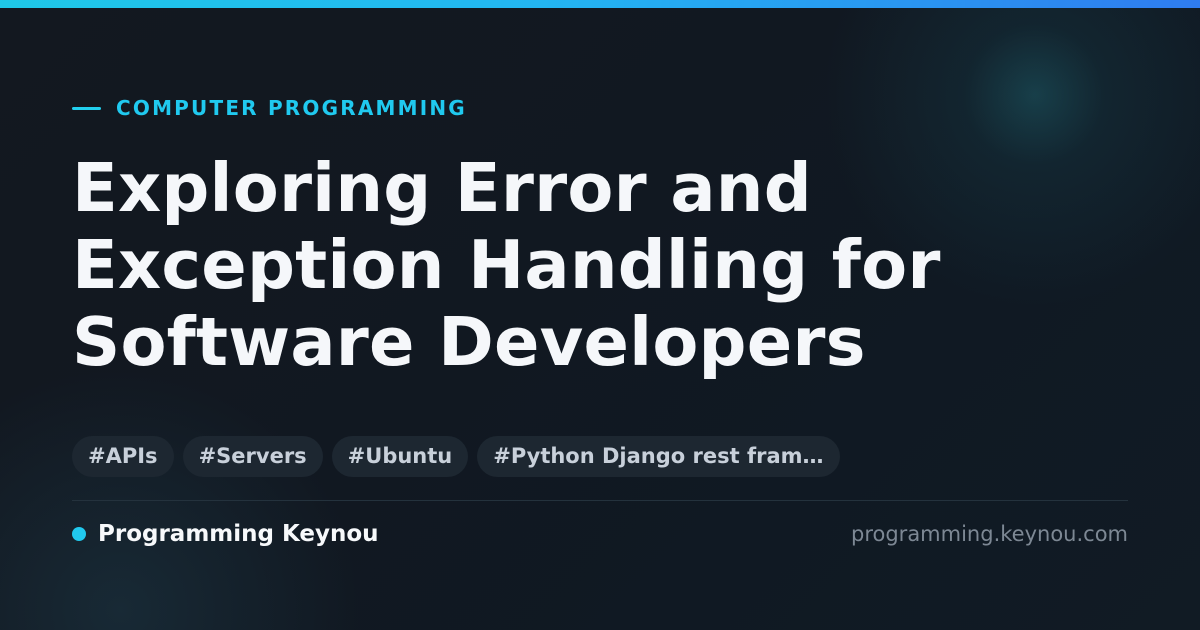  Describe the element at coordinates (989, 534) in the screenshot. I see `site-domain: programming.keynou.com` at that location.